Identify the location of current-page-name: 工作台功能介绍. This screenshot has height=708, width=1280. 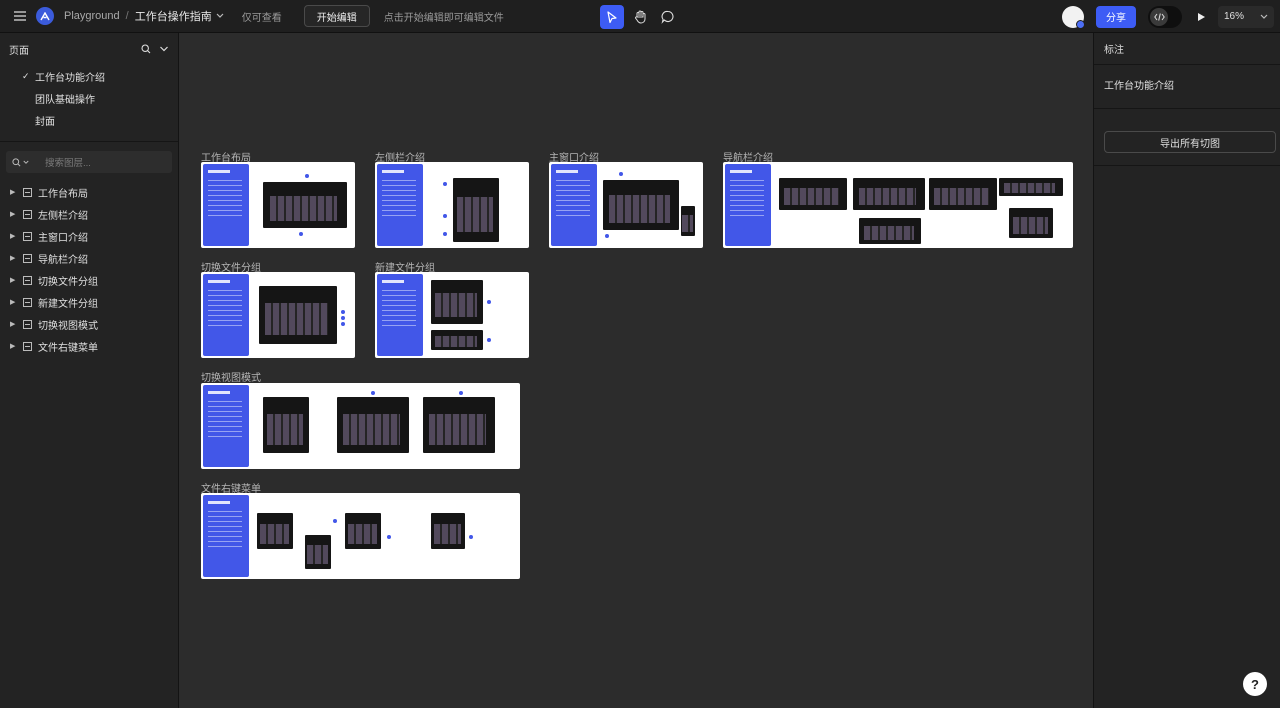
(1187, 87).